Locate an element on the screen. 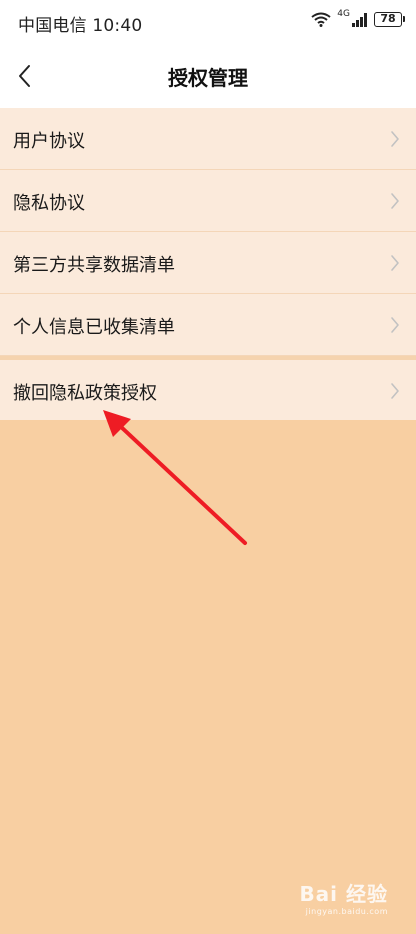  watermark-logo: Bai 经验 is located at coordinates (343, 894).